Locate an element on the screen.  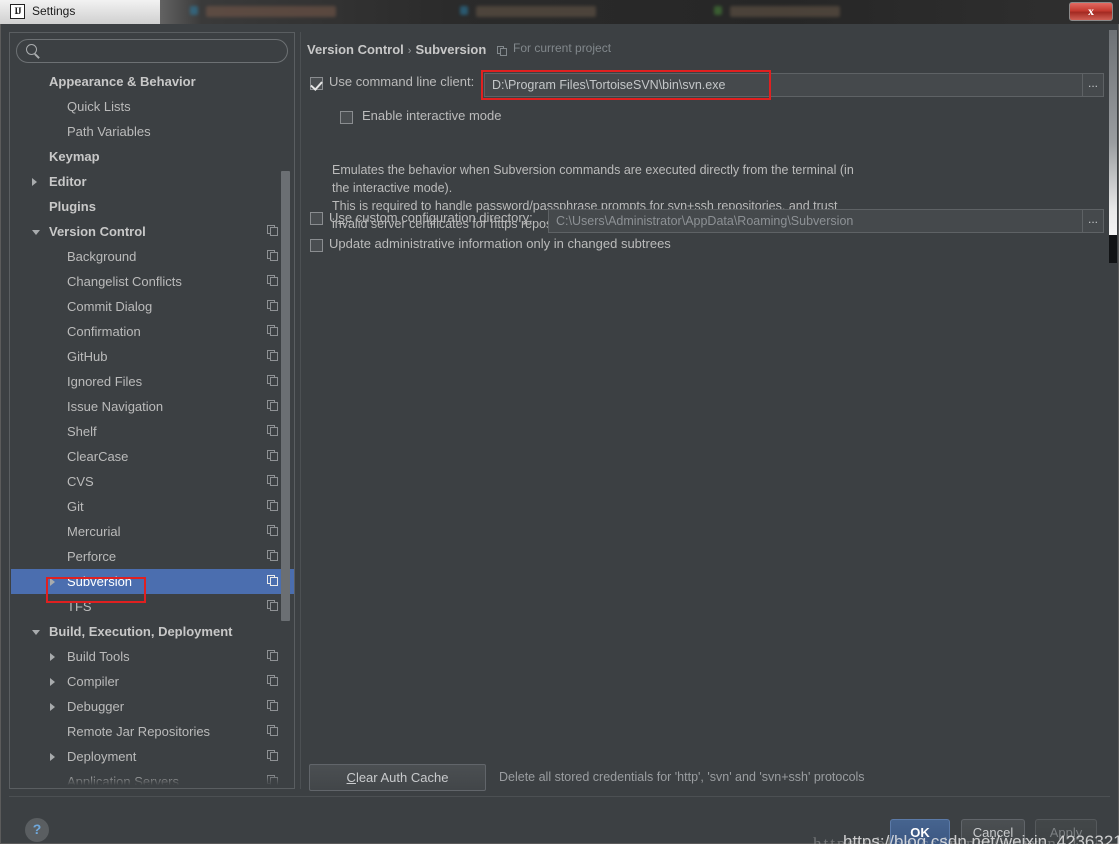
sidebar-item-label: Ignored Files is located at coordinates (105, 381).